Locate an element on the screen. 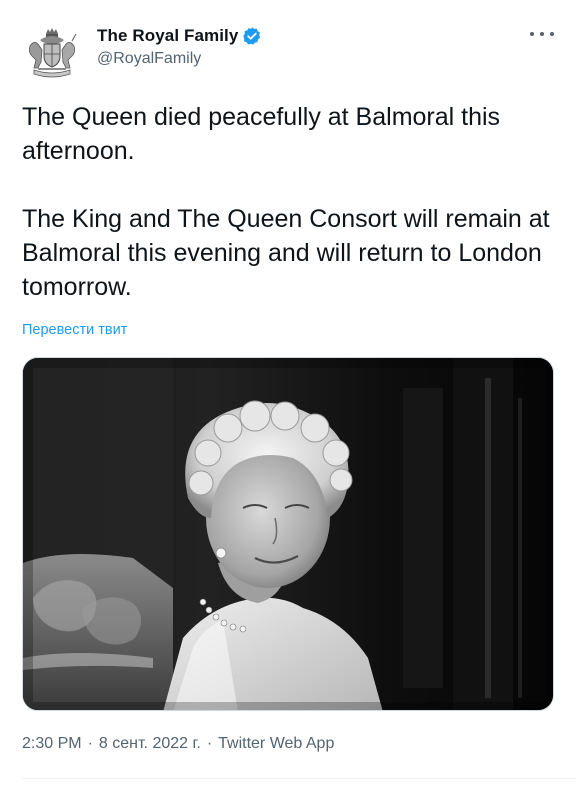 The height and width of the screenshot is (786, 576). royal-coat-of-arms-icon is located at coordinates (52, 53).